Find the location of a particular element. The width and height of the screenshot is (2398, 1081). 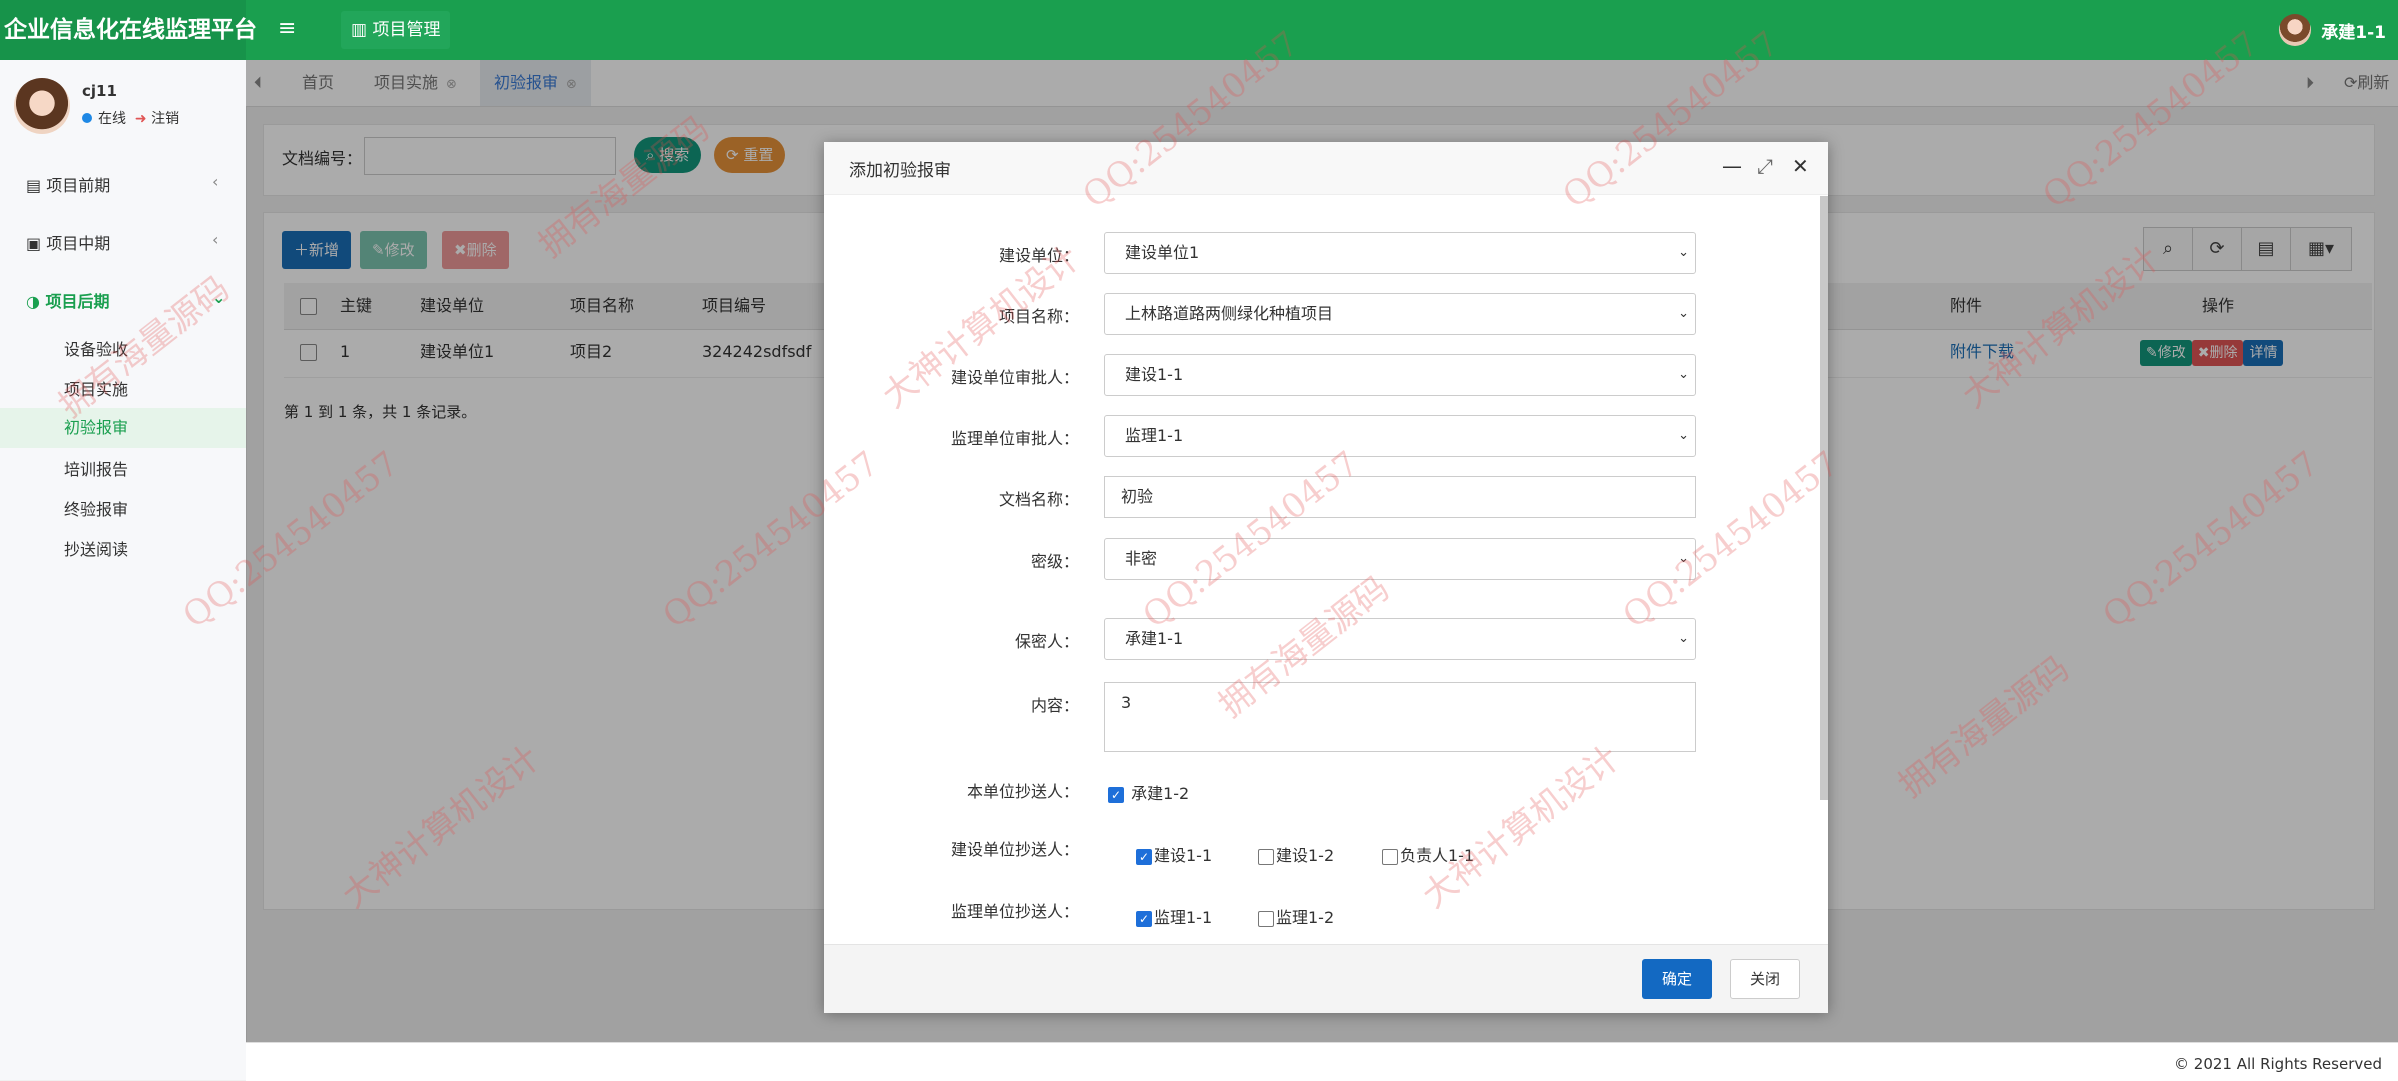

sidebar-item-label: 项目后期 is located at coordinates (77, 301).